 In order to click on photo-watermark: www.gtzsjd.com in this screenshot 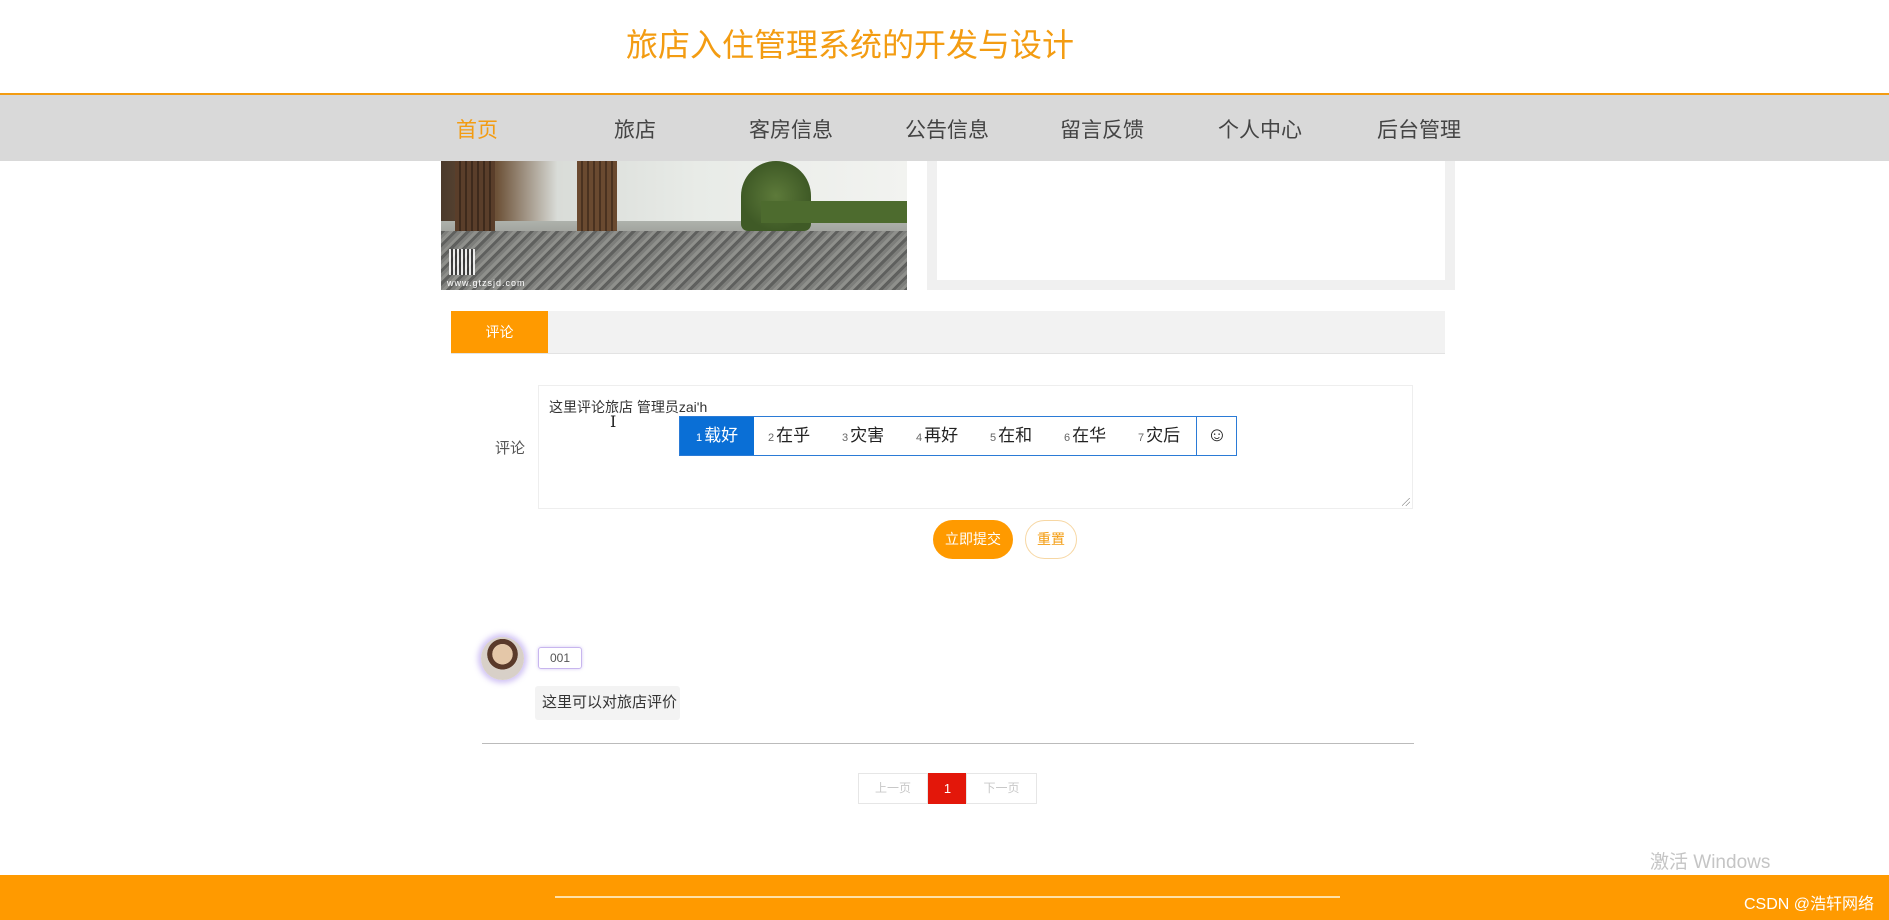, I will do `click(486, 283)`.